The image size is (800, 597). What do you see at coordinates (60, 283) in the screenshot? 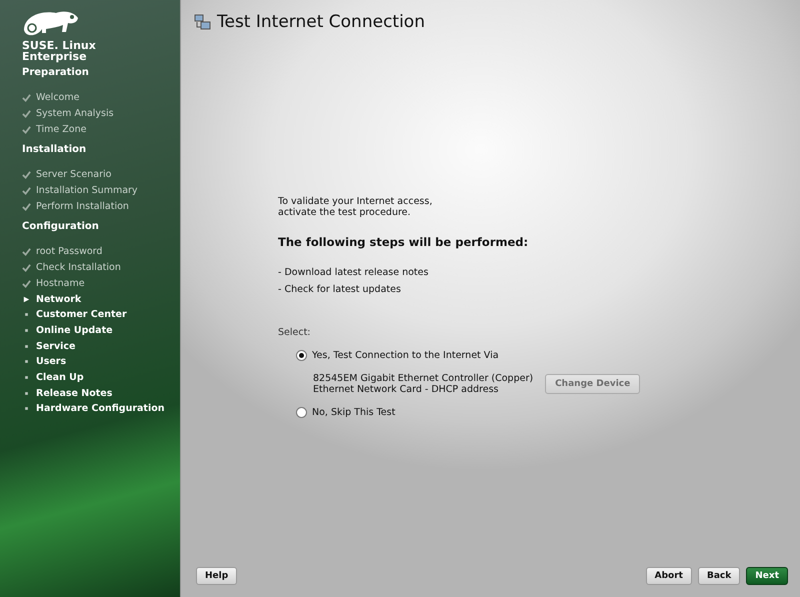
I see `step-label: Hostname` at bounding box center [60, 283].